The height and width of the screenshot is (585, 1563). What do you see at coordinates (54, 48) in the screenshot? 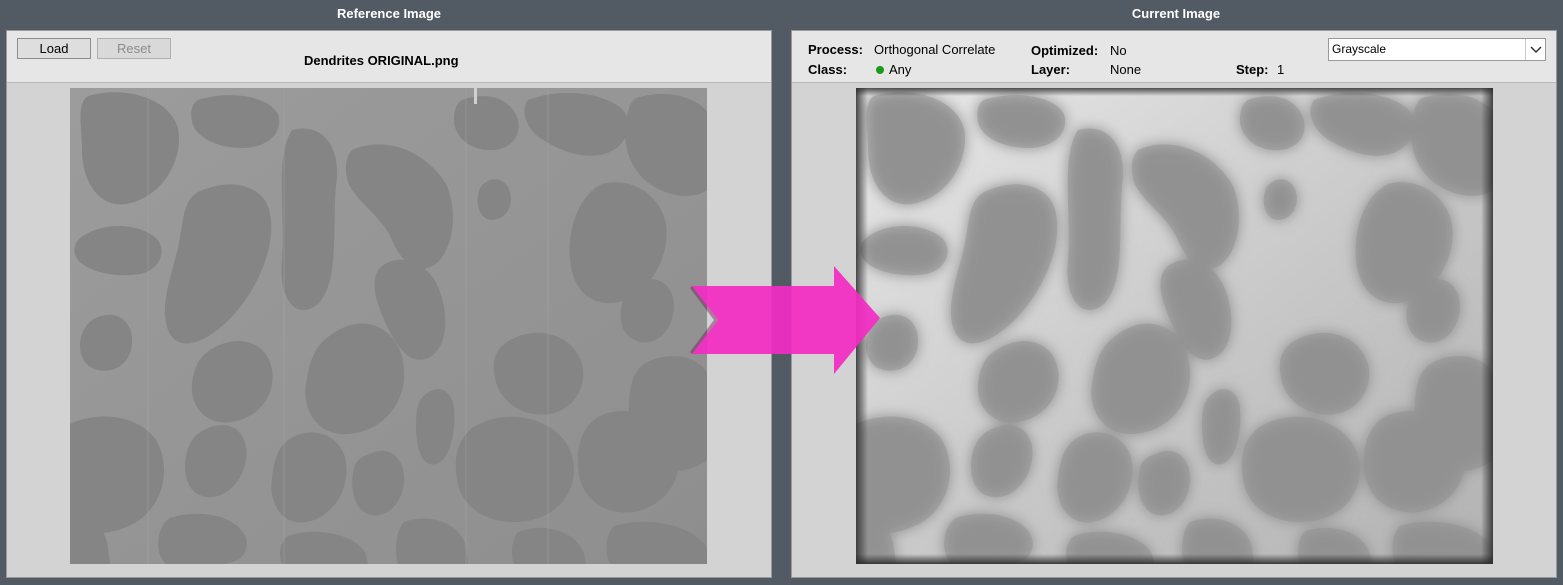
I see `load-button: Load` at bounding box center [54, 48].